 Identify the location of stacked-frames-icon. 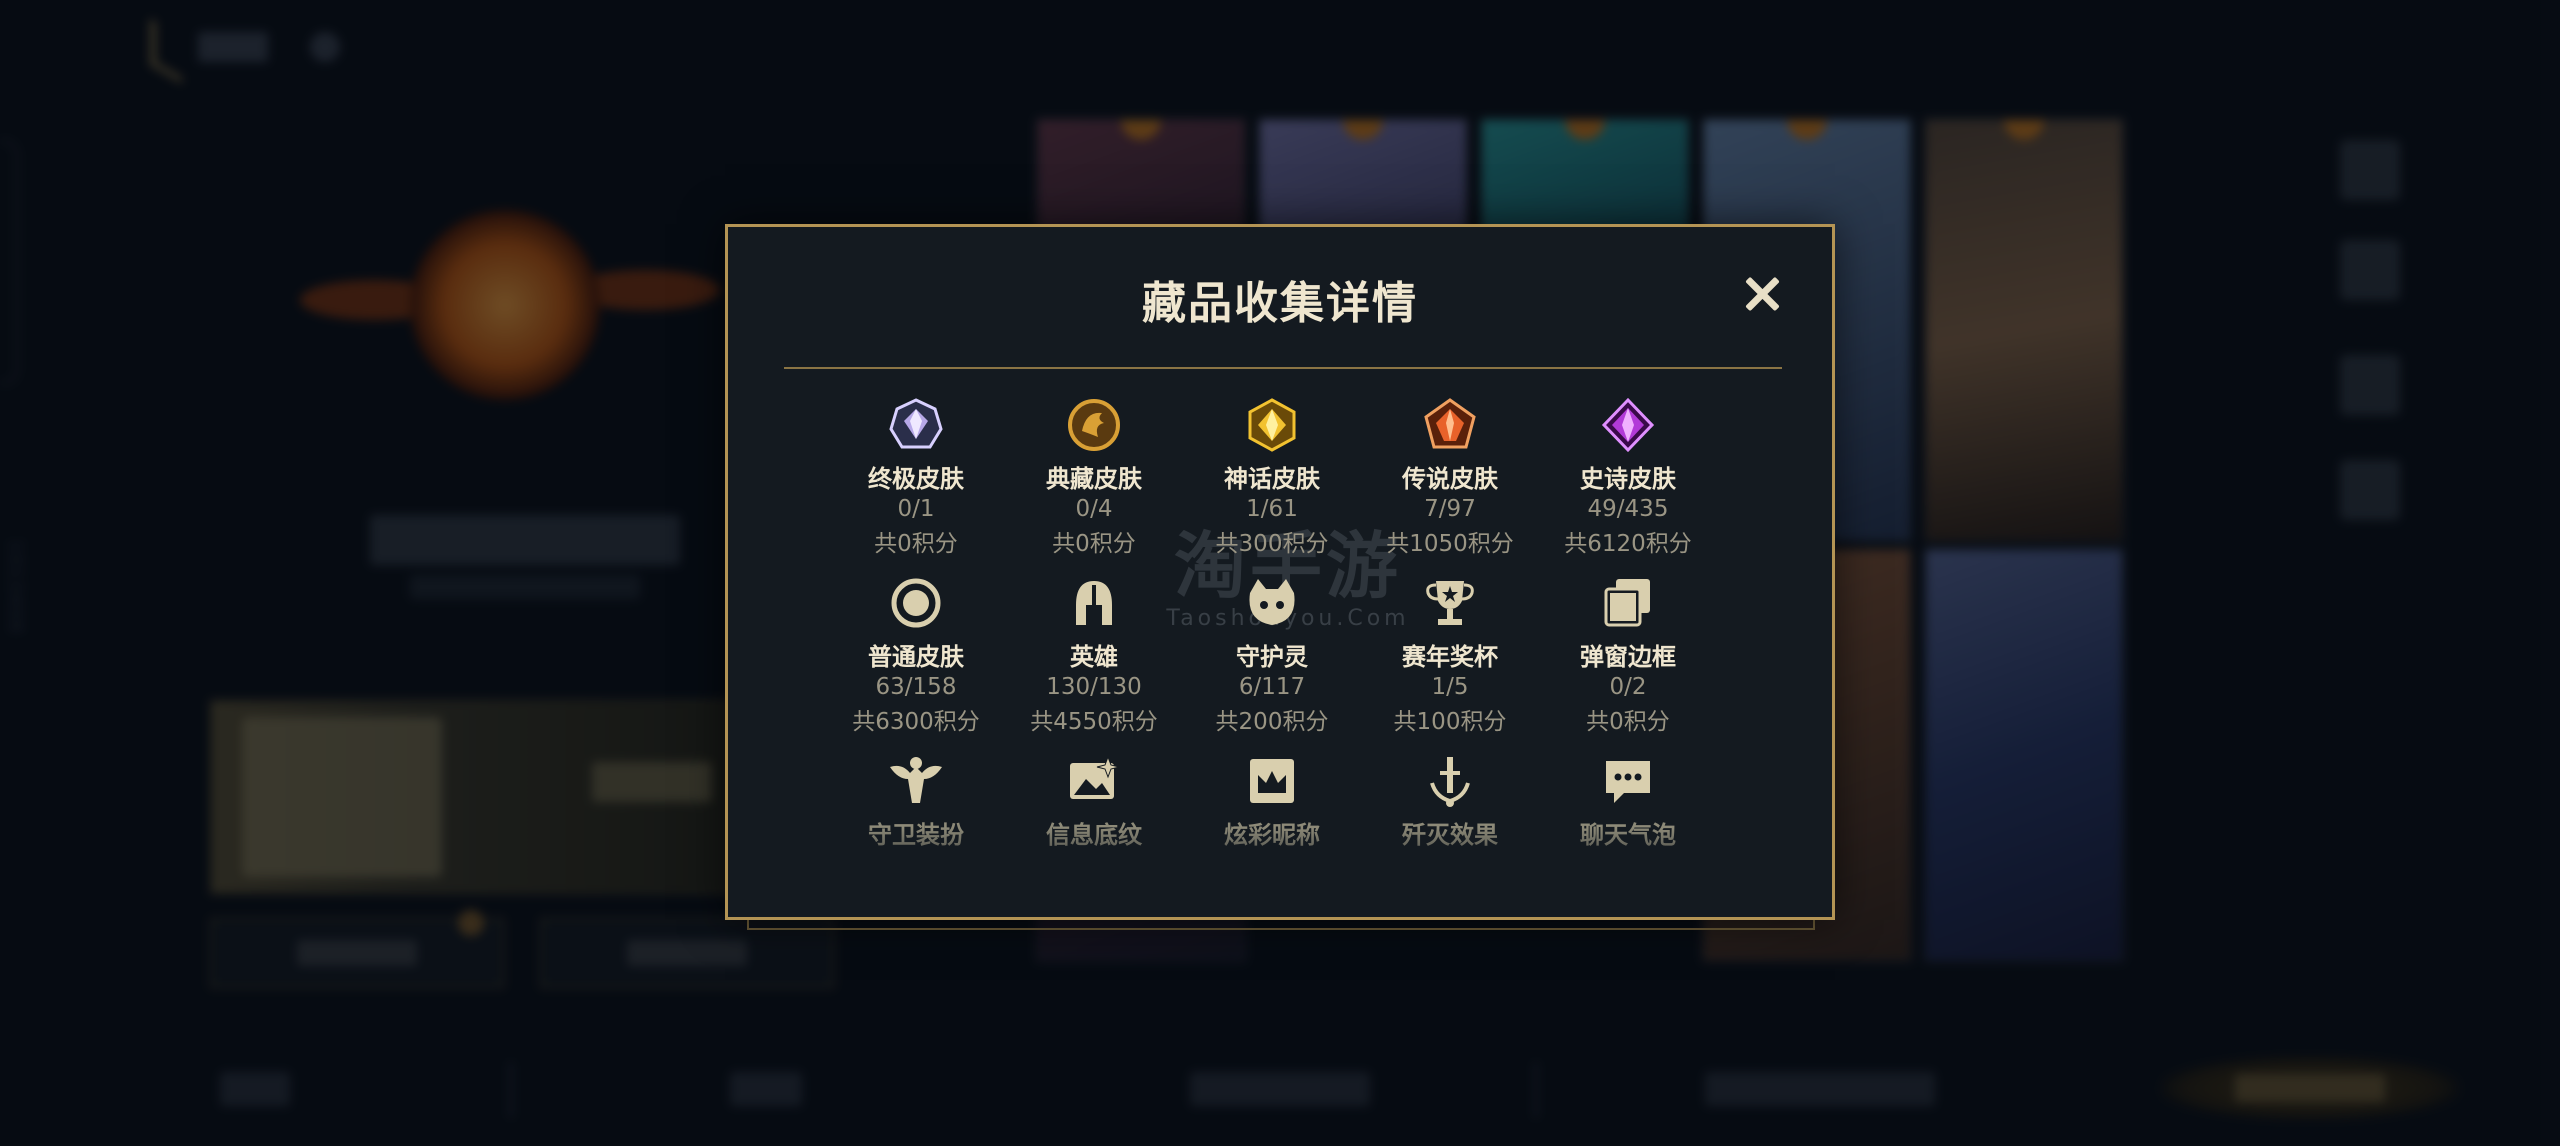
(1628, 603).